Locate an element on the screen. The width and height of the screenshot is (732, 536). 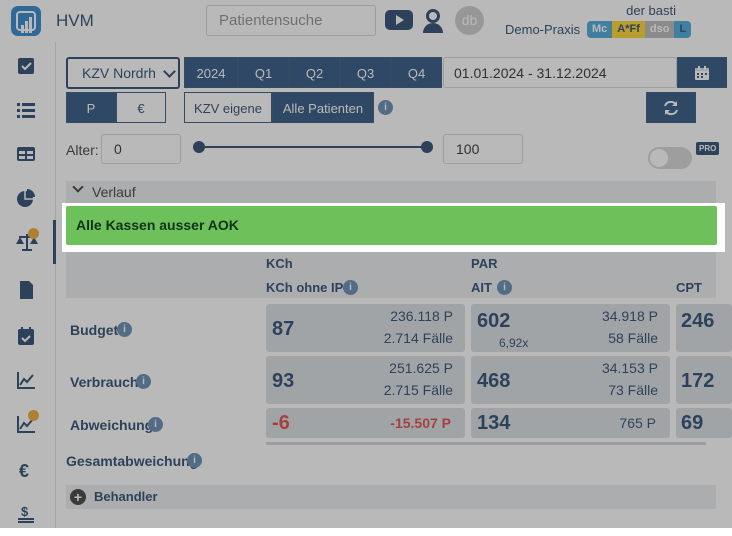
calendar-button is located at coordinates (702, 72).